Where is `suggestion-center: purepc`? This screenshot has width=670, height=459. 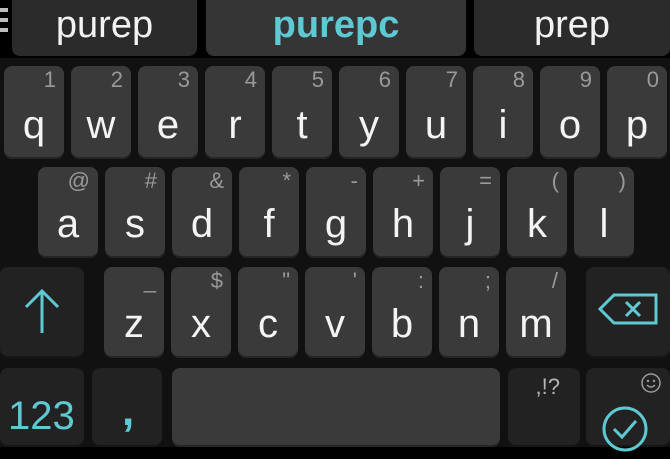 suggestion-center: purepc is located at coordinates (336, 28).